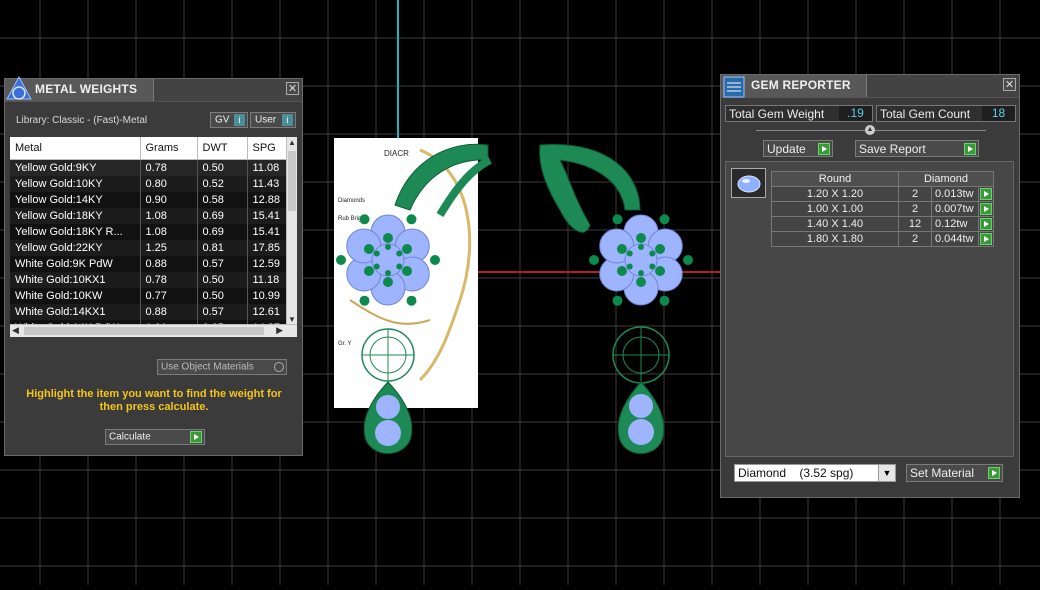  What do you see at coordinates (222, 200) in the screenshot?
I see `dwt-cell: 0.58` at bounding box center [222, 200].